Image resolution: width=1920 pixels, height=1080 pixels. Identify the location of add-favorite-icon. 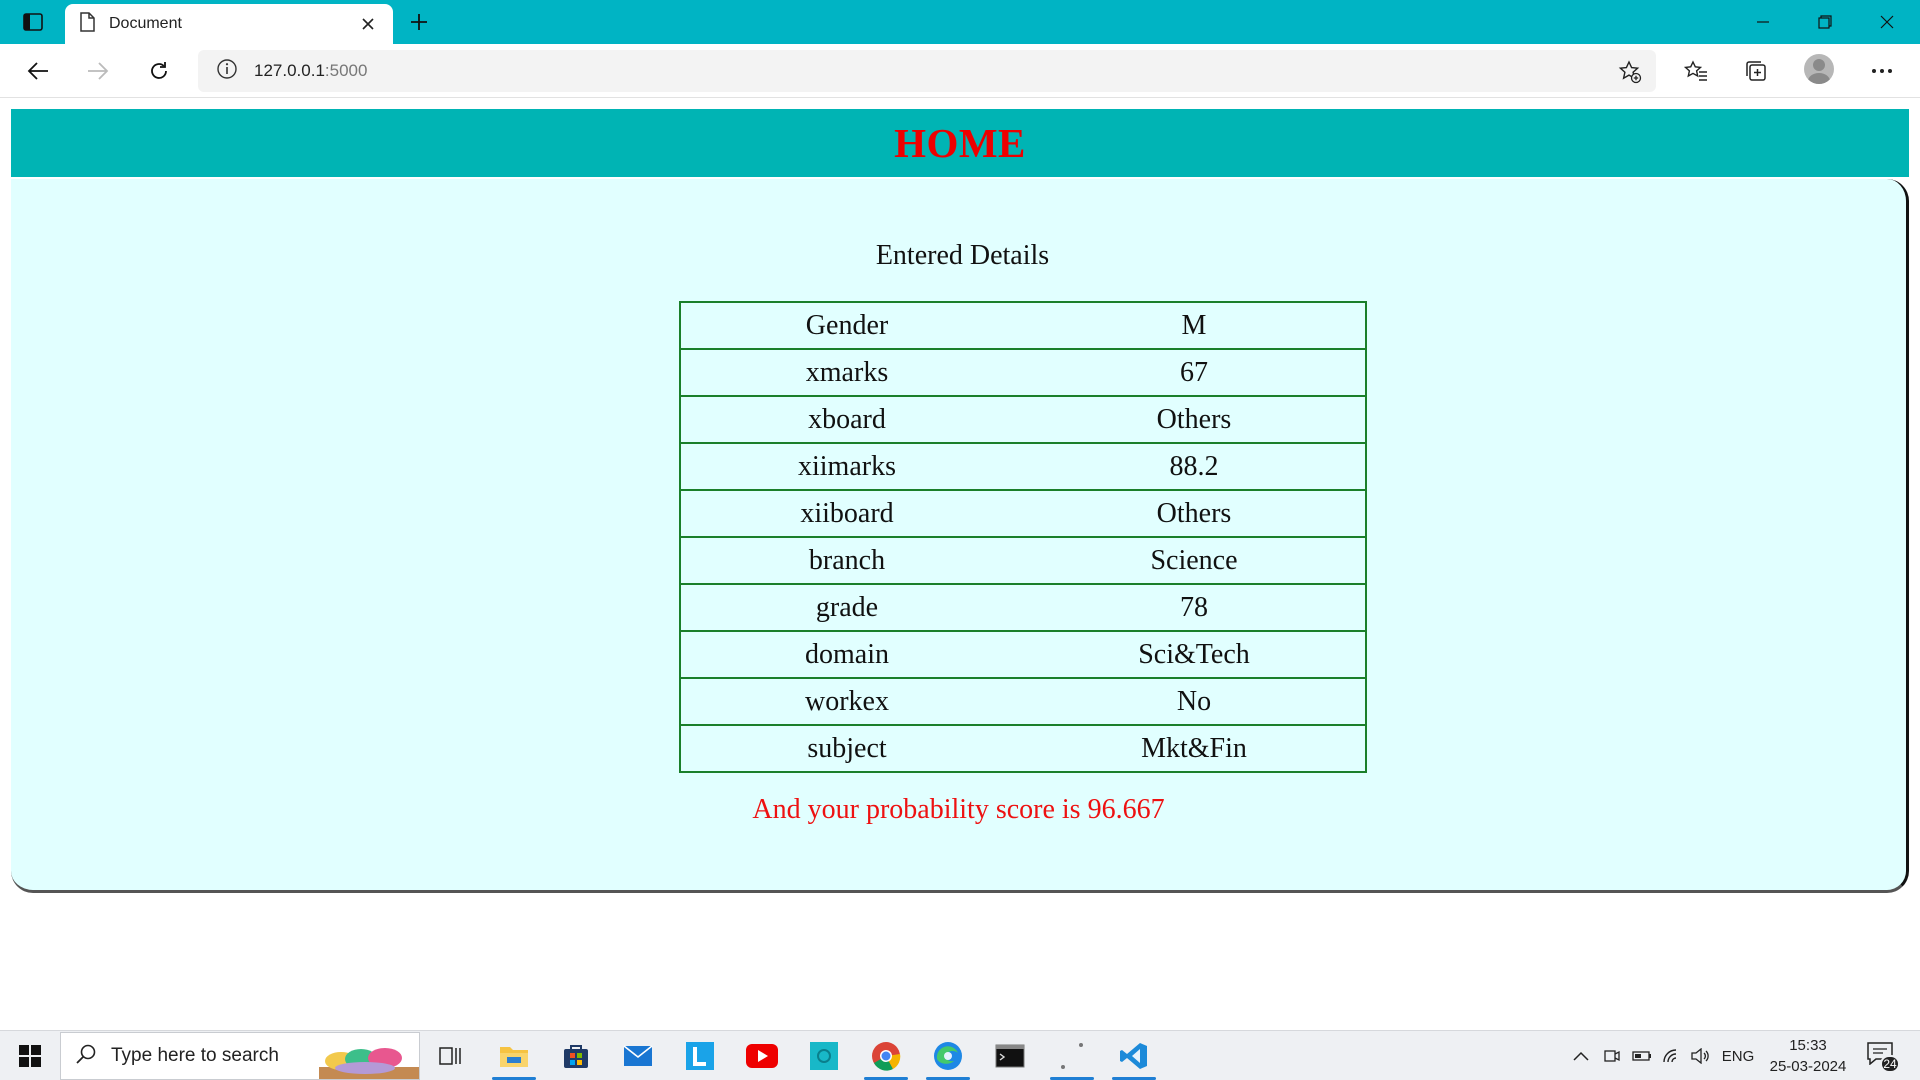
(1630, 72).